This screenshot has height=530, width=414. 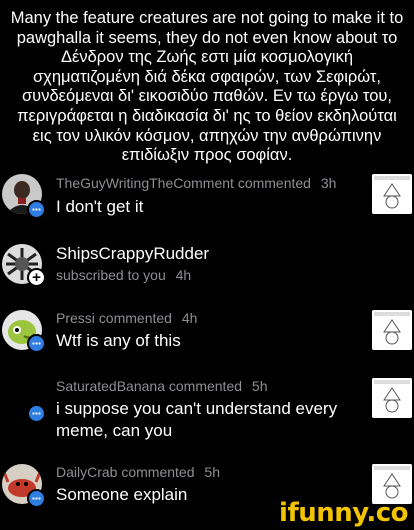 I want to click on notification-meta: TheGuyWritingTheComment commented 3h, so click(x=196, y=183).